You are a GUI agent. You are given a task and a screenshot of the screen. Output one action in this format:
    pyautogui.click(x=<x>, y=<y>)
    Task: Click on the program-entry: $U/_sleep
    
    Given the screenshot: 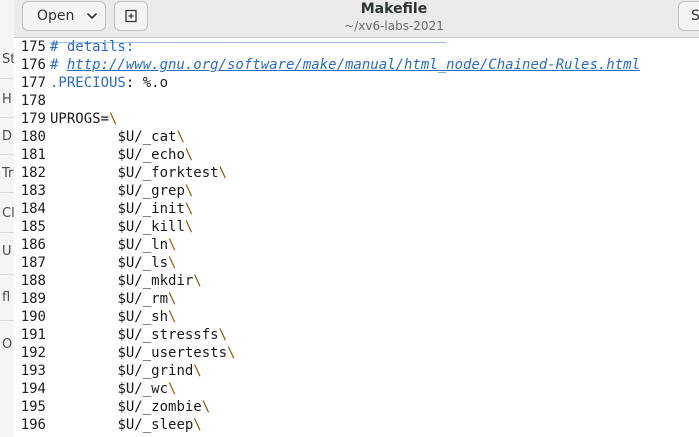 What is the action you would take?
    pyautogui.click(x=155, y=425)
    